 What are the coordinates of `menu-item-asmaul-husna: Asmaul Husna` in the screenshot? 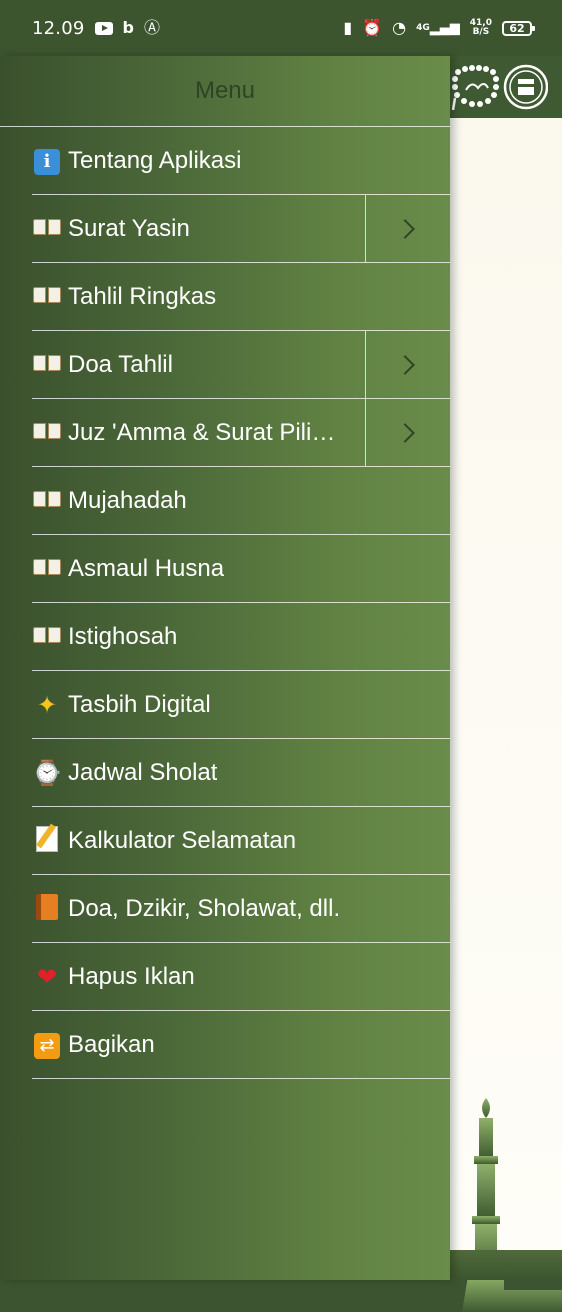 It's located at (241, 569).